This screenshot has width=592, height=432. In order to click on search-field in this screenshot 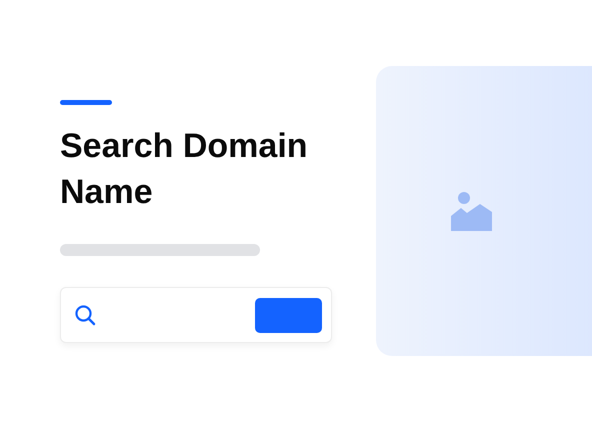, I will do `click(196, 315)`.